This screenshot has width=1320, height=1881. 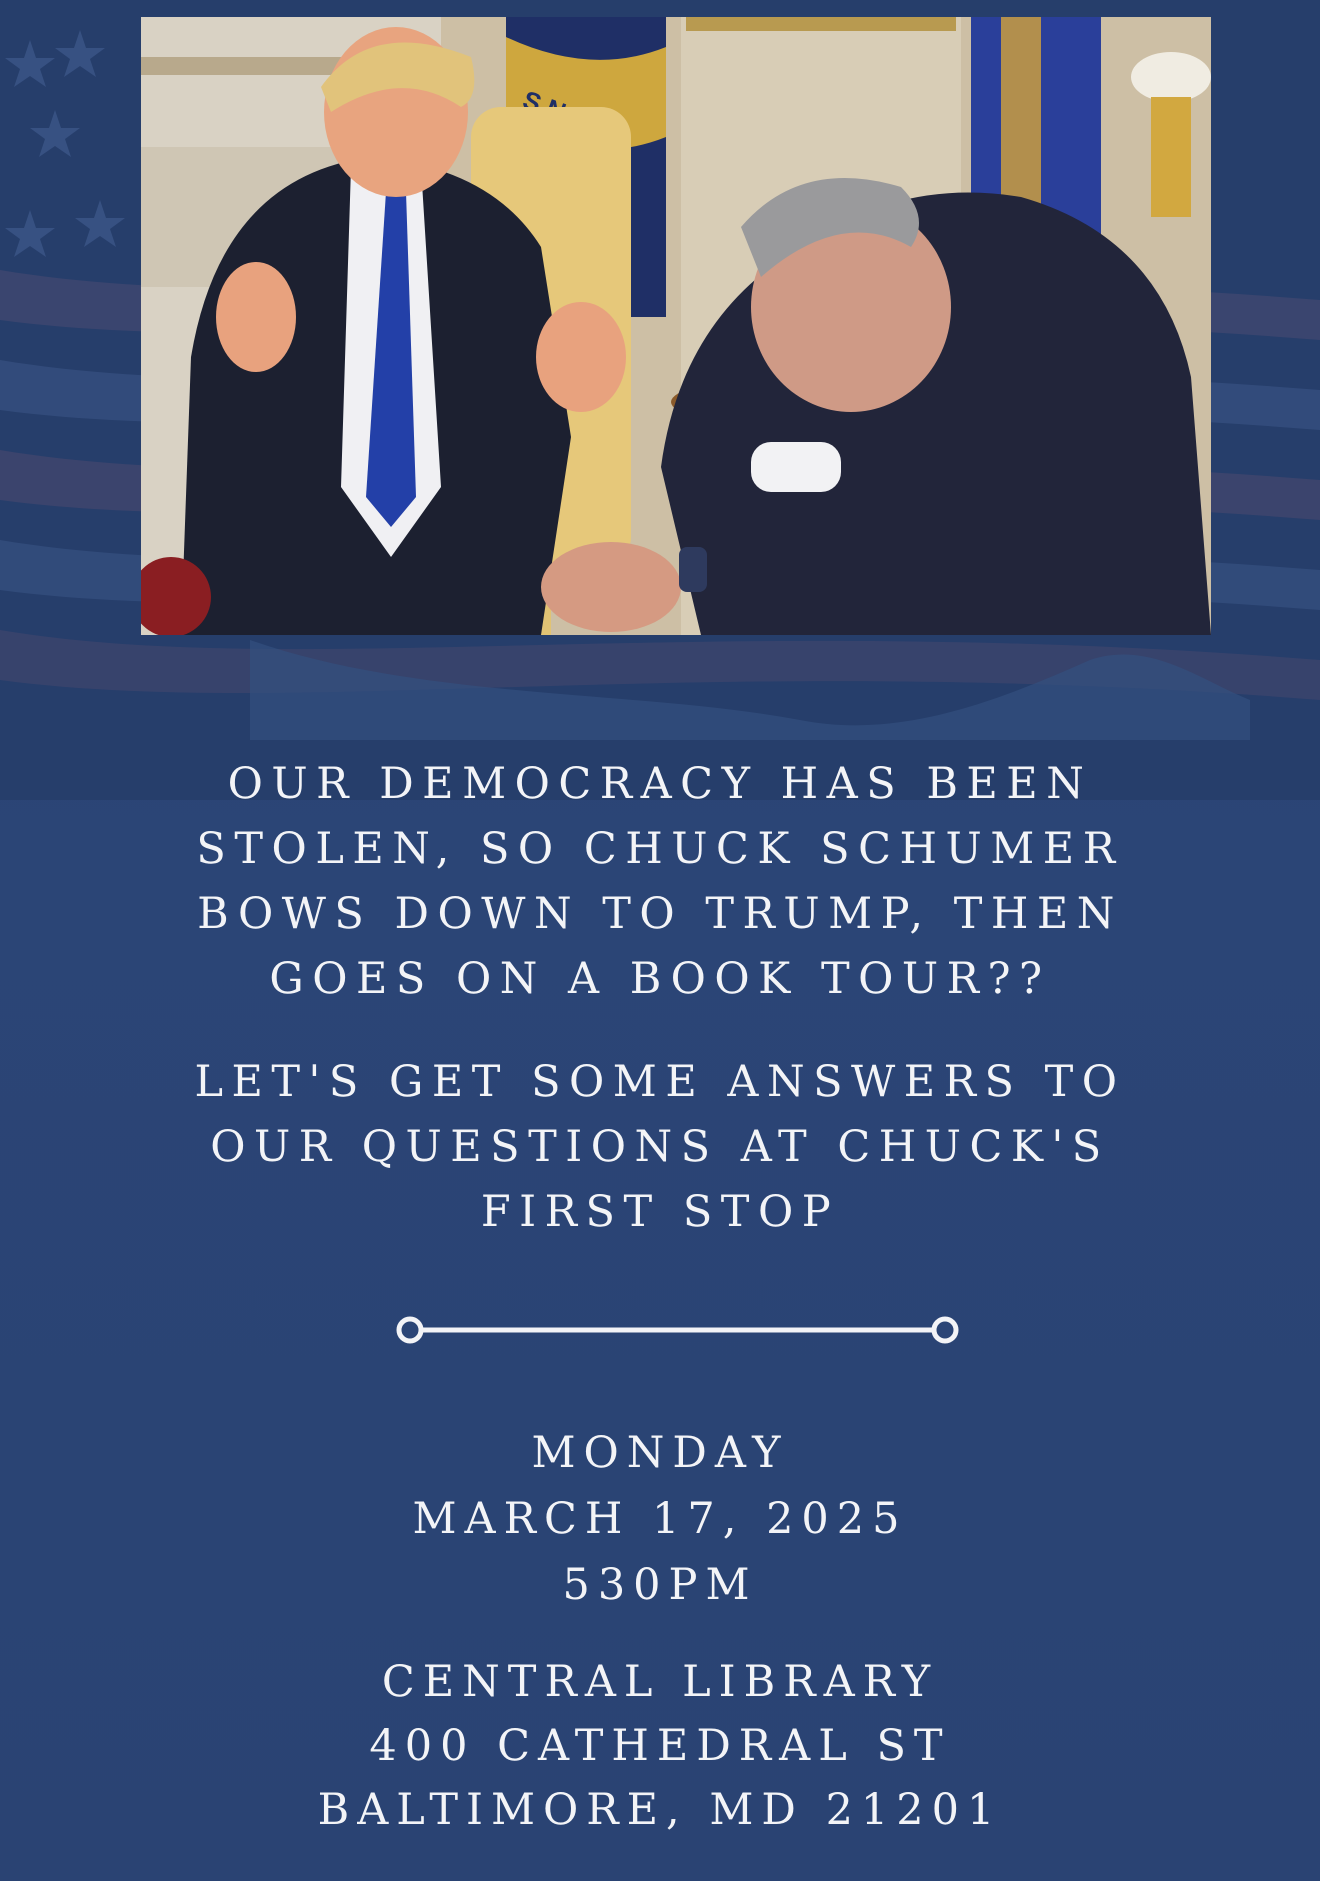 What do you see at coordinates (660, 1212) in the screenshot?
I see `subhead-line: FIRST STOP` at bounding box center [660, 1212].